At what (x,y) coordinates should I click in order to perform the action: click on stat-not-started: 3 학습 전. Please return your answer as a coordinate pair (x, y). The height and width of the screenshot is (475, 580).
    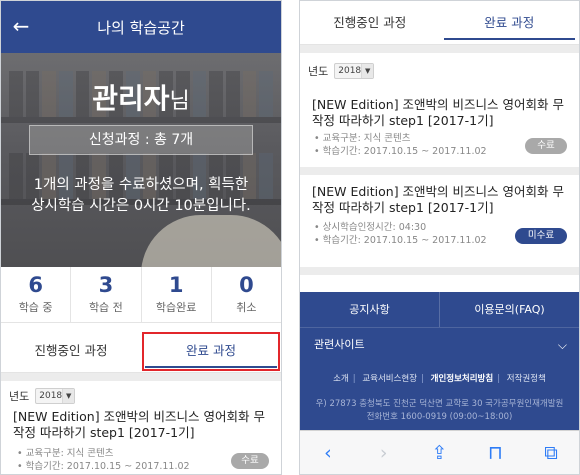
    Looking at the image, I should click on (106, 294).